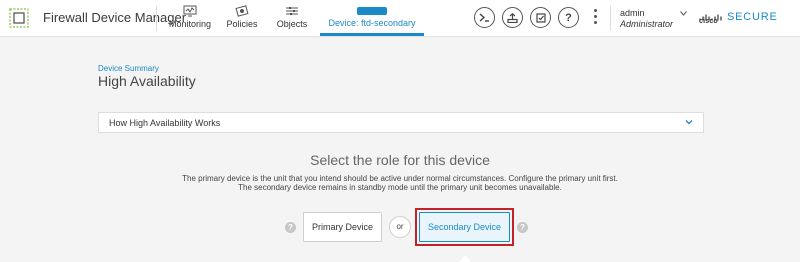 The width and height of the screenshot is (800, 262). What do you see at coordinates (401, 122) in the screenshot?
I see `how-ha-works-accordion: How High Availability Works` at bounding box center [401, 122].